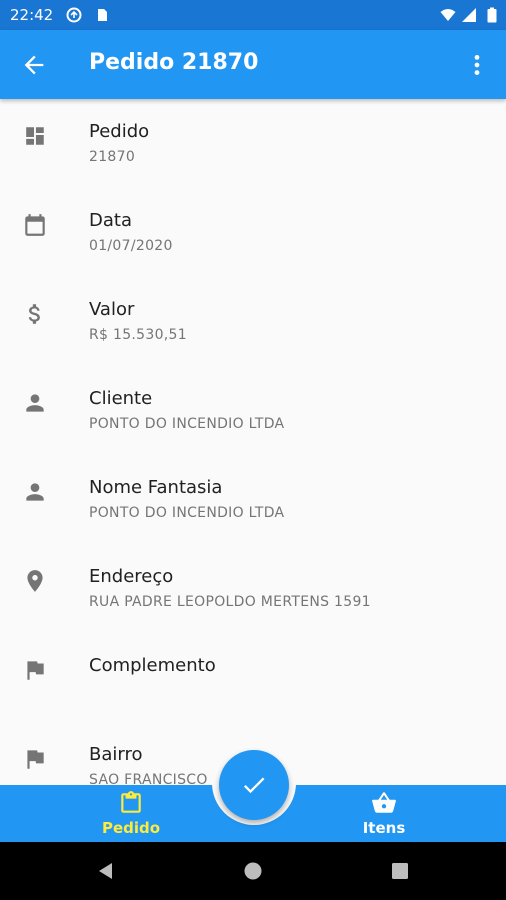 This screenshot has width=506, height=900. What do you see at coordinates (121, 398) in the screenshot?
I see `detail-label: Cliente` at bounding box center [121, 398].